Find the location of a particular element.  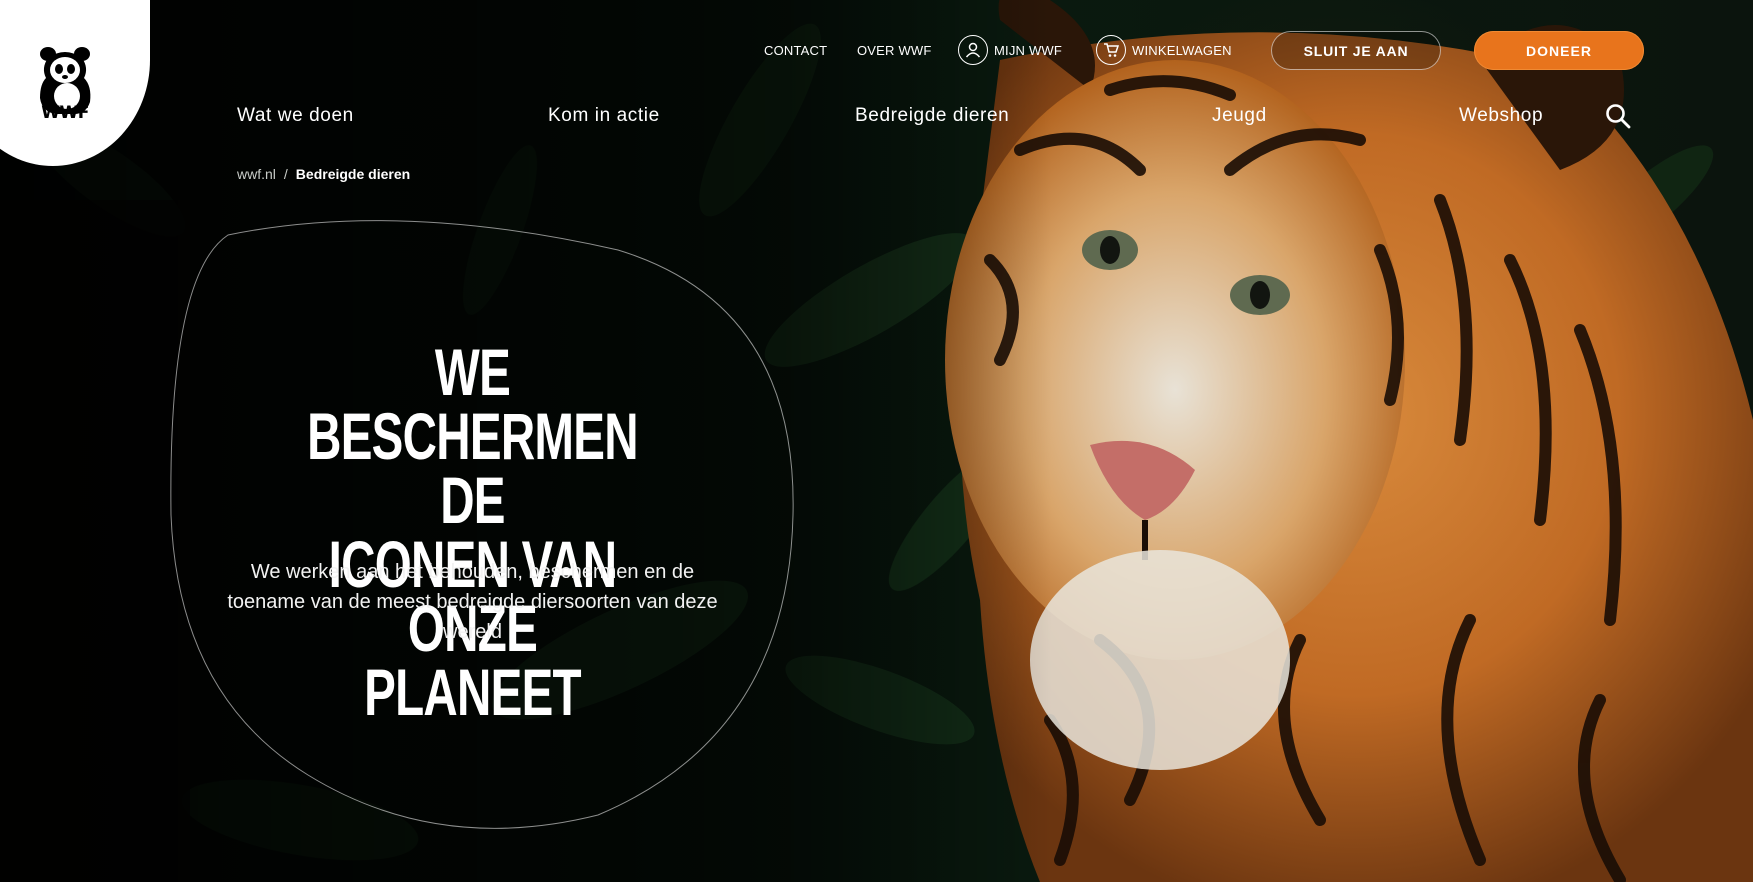

contact-link: CONTACT is located at coordinates (795, 50).